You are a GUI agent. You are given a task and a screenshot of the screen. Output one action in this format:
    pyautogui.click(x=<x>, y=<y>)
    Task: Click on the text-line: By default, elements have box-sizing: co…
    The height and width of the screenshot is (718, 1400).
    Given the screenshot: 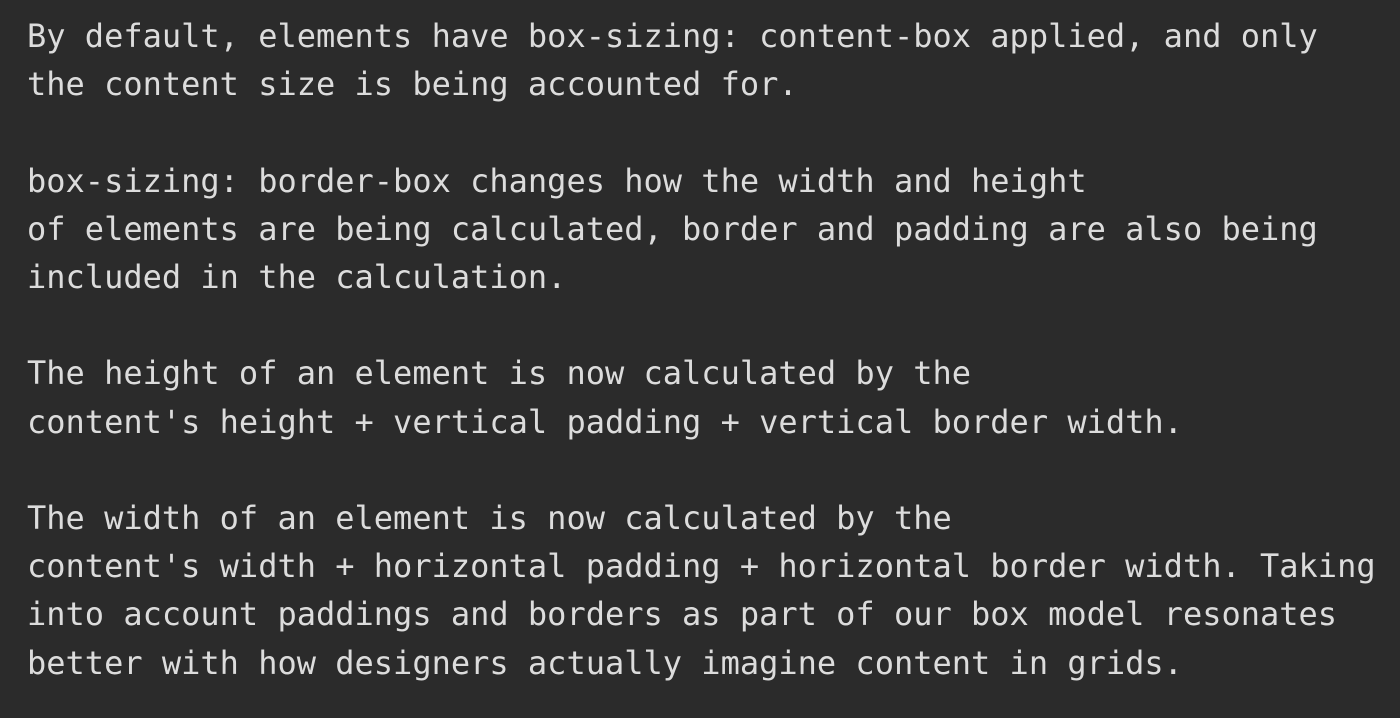 What is the action you would take?
    pyautogui.click(x=672, y=36)
    